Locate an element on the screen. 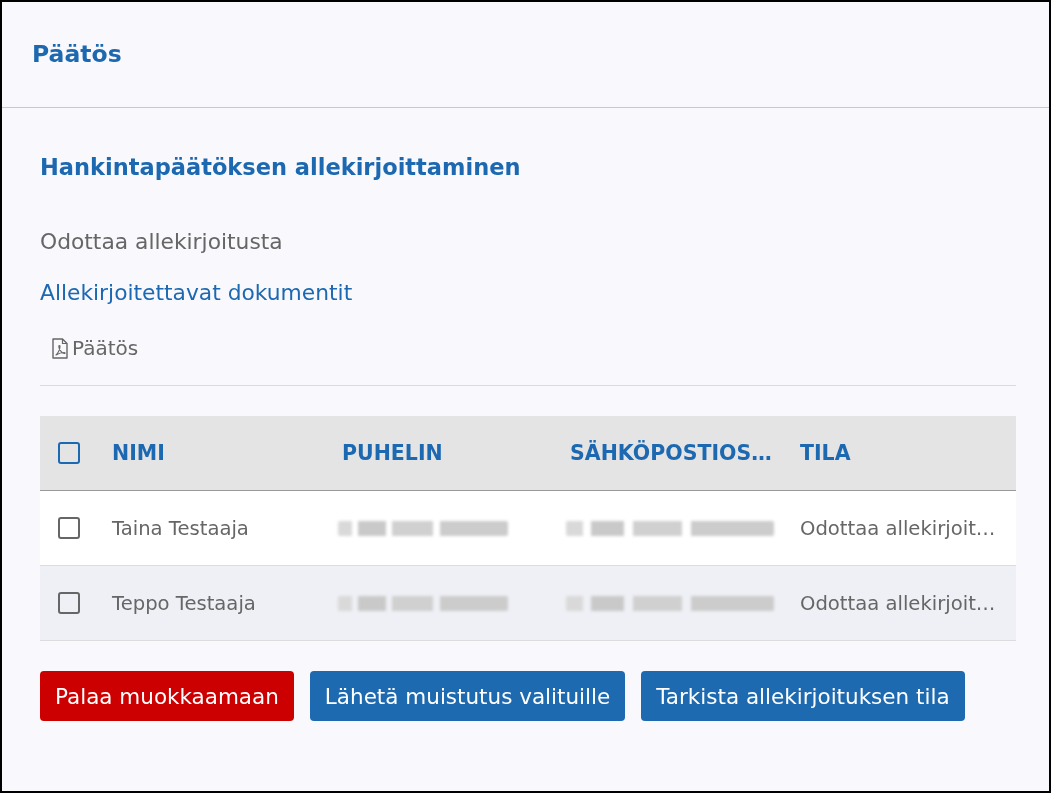  documents-heading: Allekirjoitettavat dokumentit is located at coordinates (196, 293).